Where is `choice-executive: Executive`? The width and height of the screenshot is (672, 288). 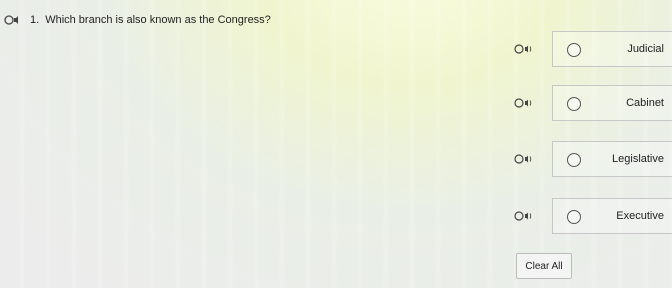 choice-executive: Executive is located at coordinates (590, 216).